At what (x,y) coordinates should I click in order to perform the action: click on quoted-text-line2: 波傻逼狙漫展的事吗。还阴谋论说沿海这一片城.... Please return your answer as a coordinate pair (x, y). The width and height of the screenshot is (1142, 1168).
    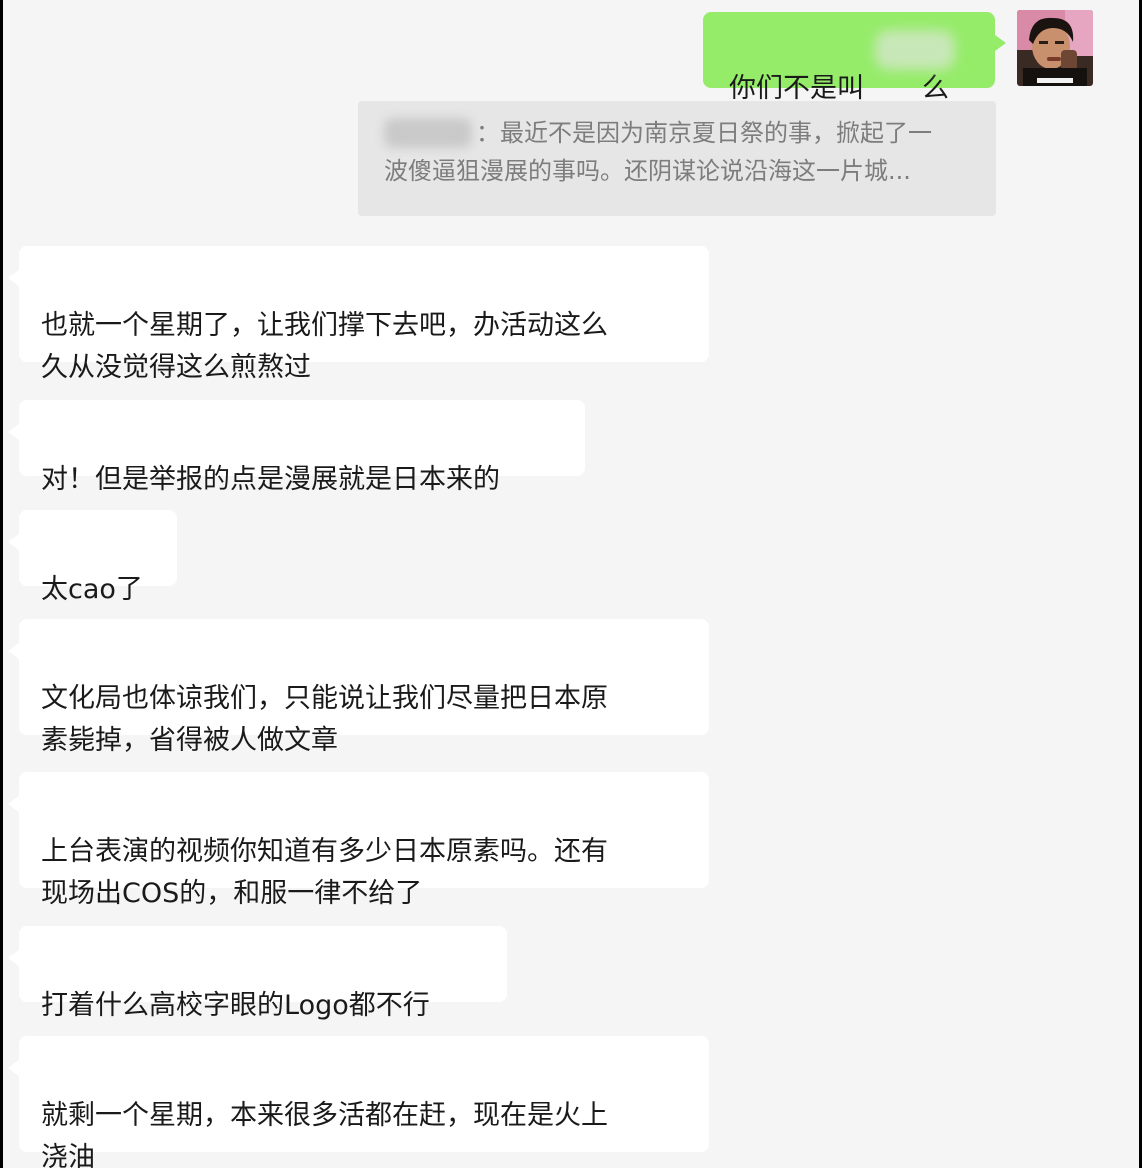
    Looking at the image, I should click on (647, 171).